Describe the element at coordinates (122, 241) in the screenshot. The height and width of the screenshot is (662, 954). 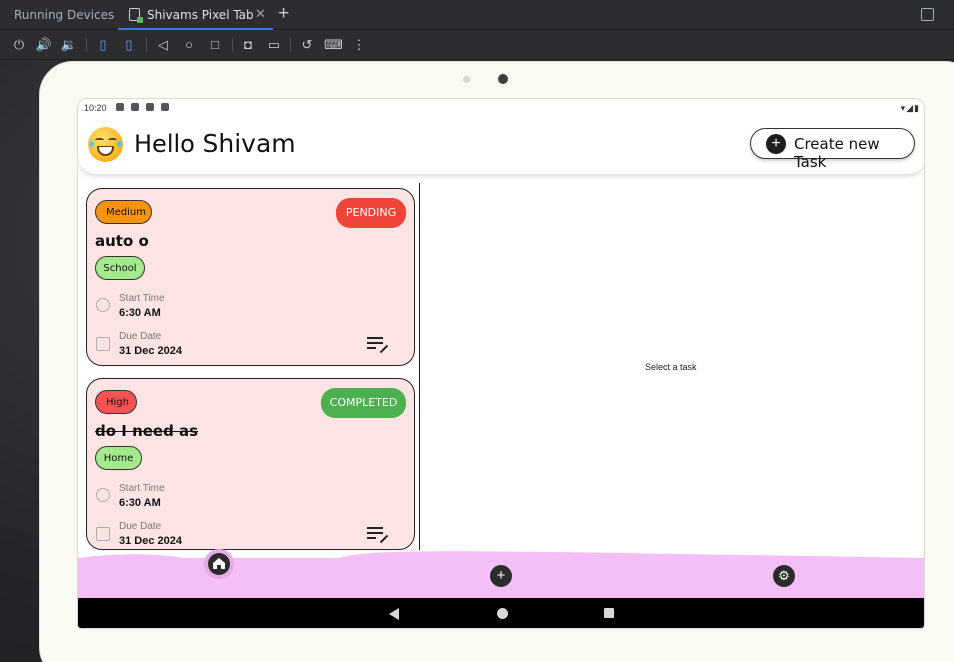
I see `task-title: auto o` at that location.